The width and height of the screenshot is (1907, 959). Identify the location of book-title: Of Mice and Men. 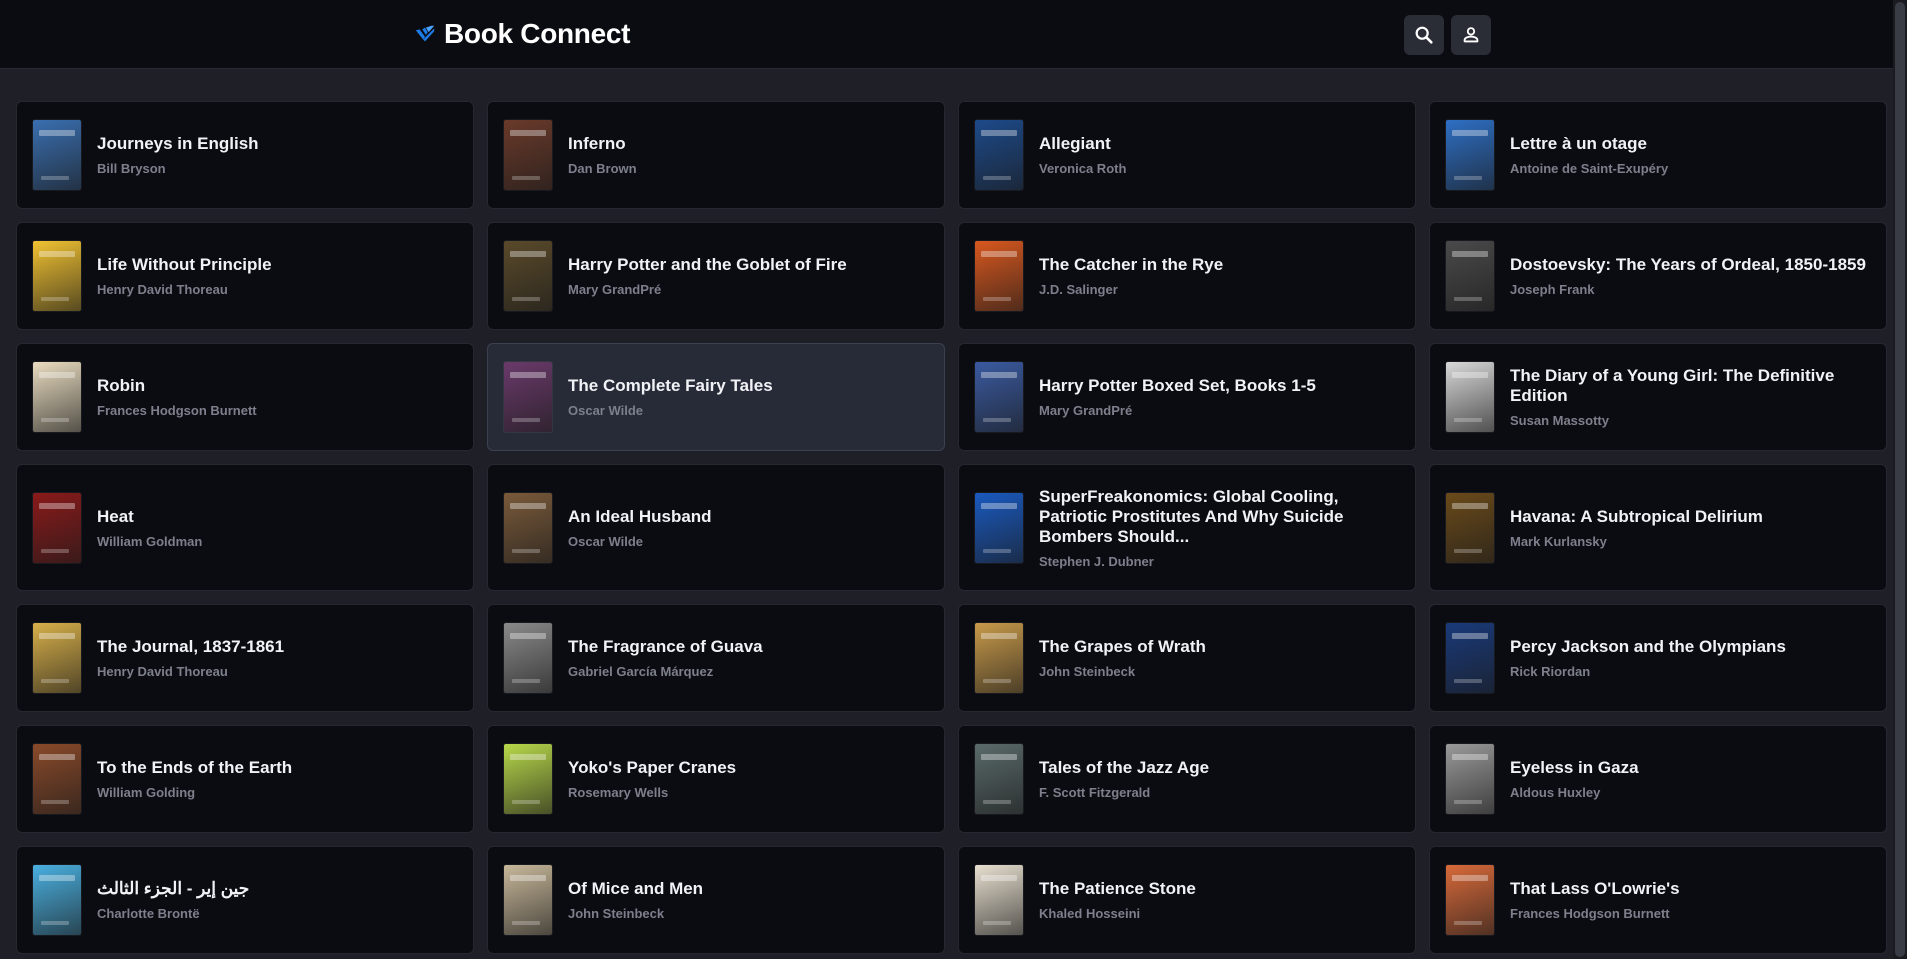
(636, 888).